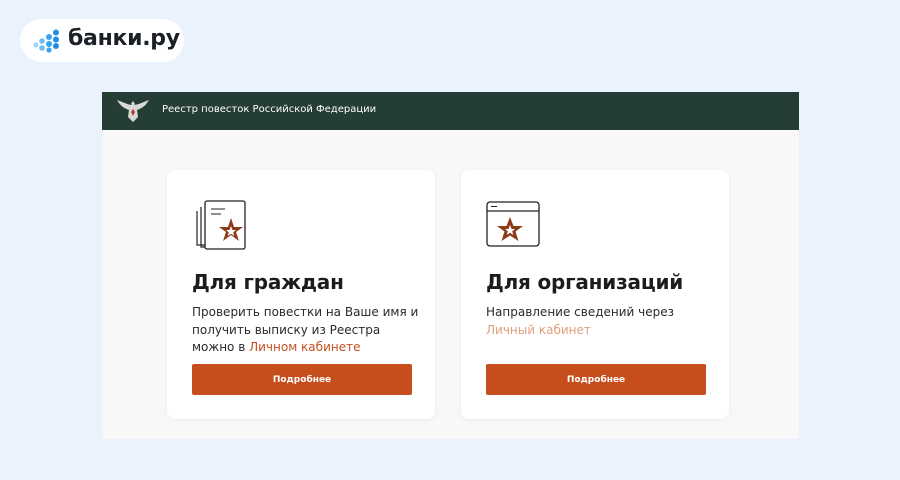 Image resolution: width=900 pixels, height=480 pixels. What do you see at coordinates (596, 379) in the screenshot?
I see `organizations-more-button: Подробнее` at bounding box center [596, 379].